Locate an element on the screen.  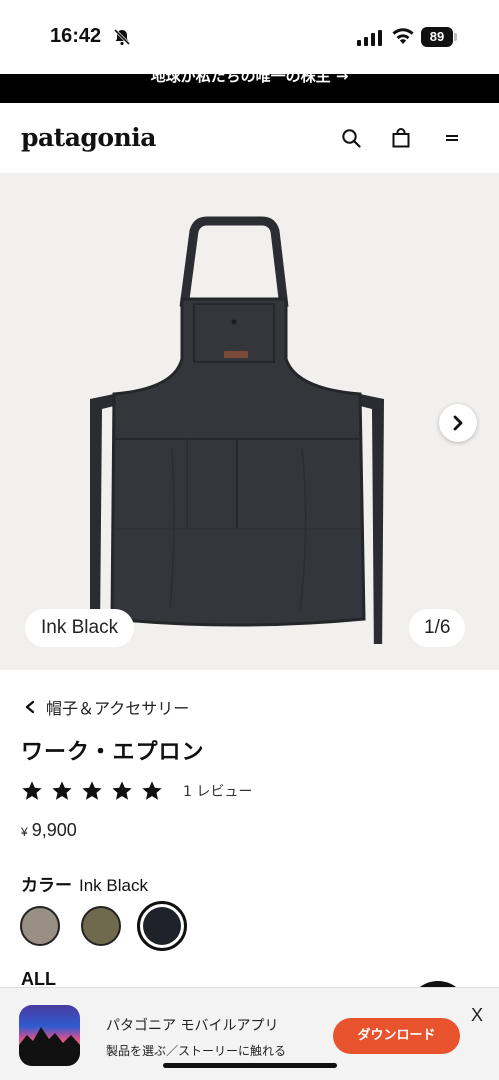
image-color-label: Ink Black is located at coordinates (80, 628).